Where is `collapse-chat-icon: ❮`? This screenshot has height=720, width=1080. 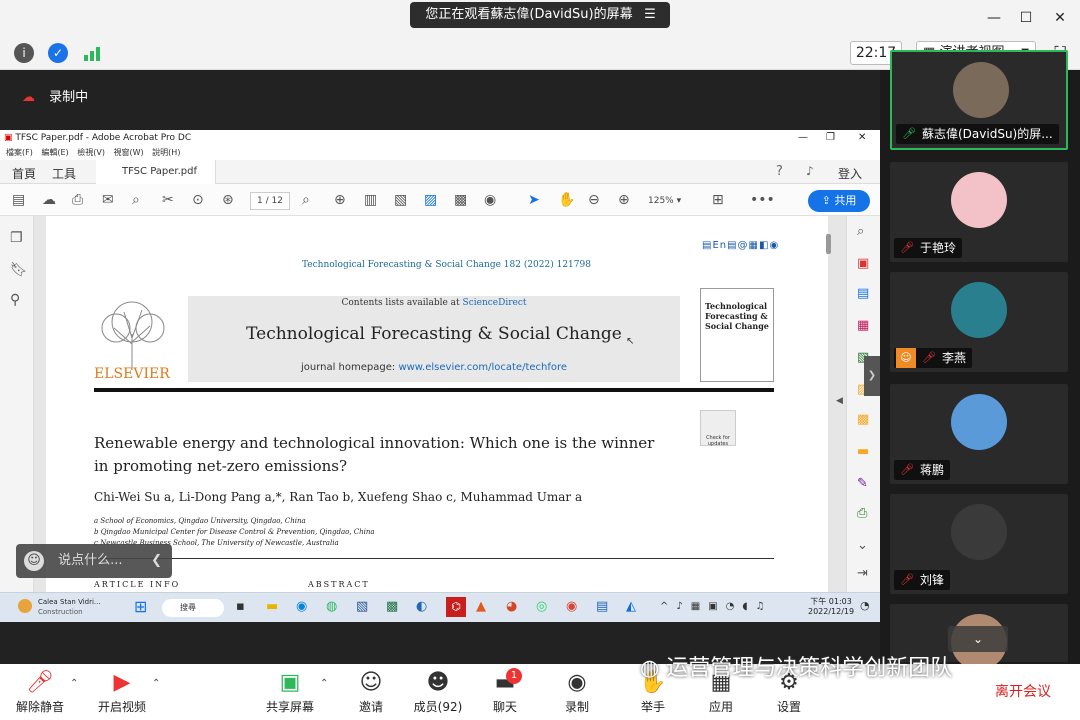
collapse-chat-icon: ❮ is located at coordinates (156, 561).